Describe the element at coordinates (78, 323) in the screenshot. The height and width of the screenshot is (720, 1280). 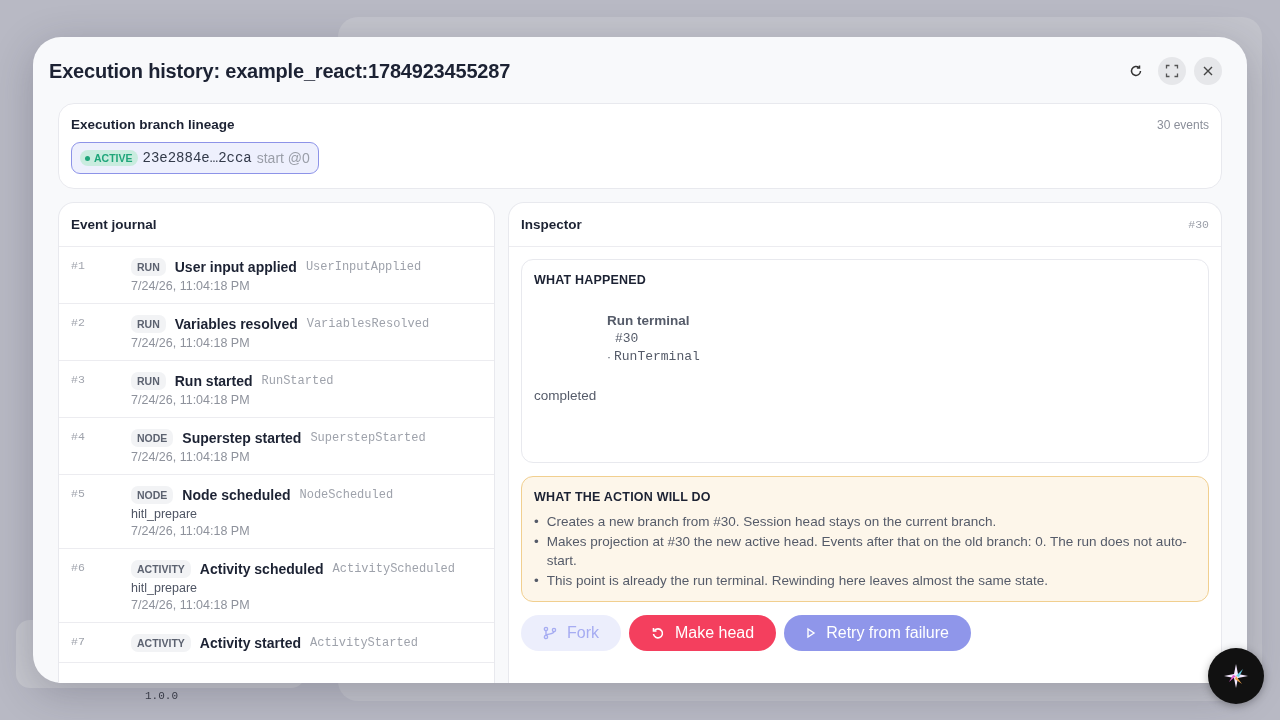
I see `event-number: #2` at that location.